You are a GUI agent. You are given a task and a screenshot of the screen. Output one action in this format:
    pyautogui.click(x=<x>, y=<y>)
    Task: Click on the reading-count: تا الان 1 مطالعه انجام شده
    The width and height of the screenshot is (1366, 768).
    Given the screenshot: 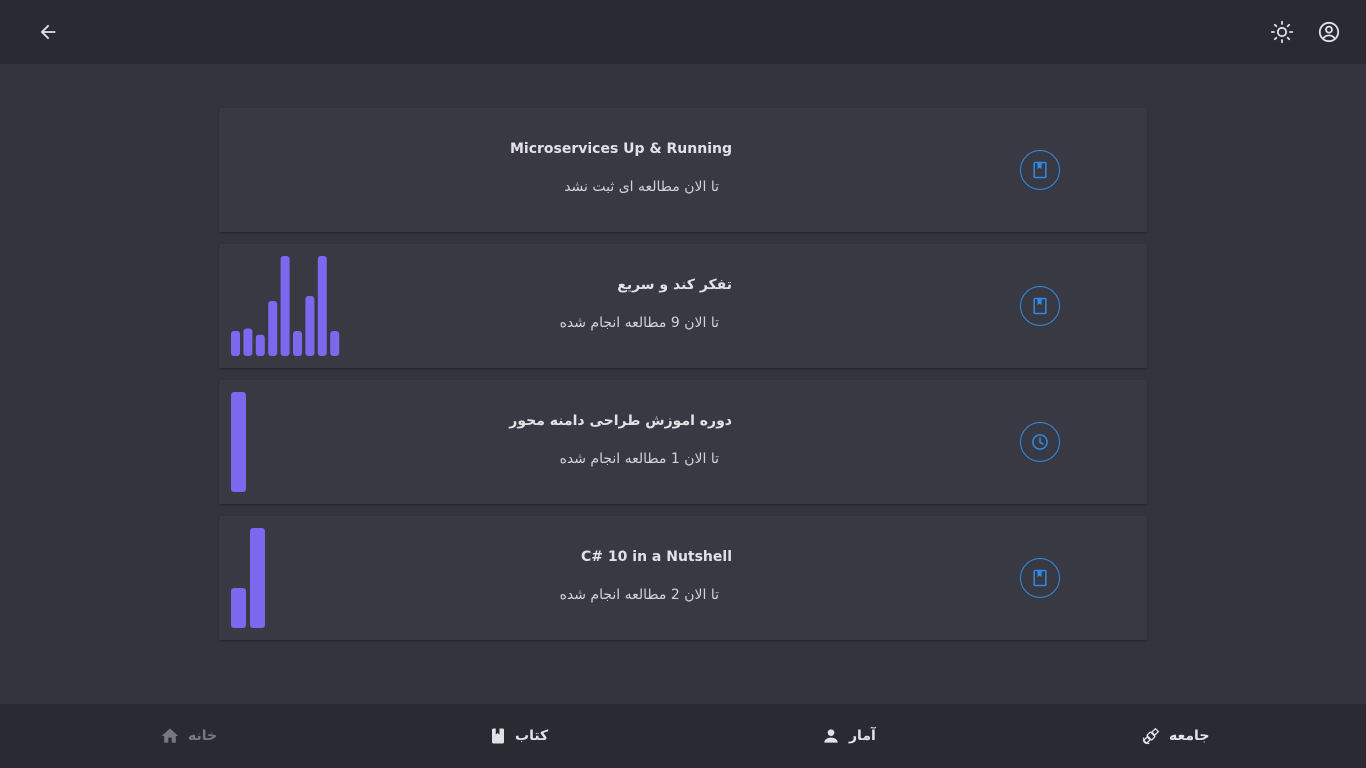 What is the action you would take?
    pyautogui.click(x=639, y=459)
    